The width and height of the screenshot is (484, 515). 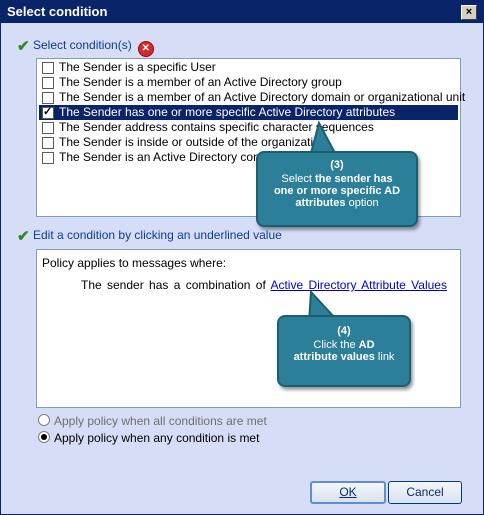 I want to click on ok-button: OK, so click(x=348, y=492).